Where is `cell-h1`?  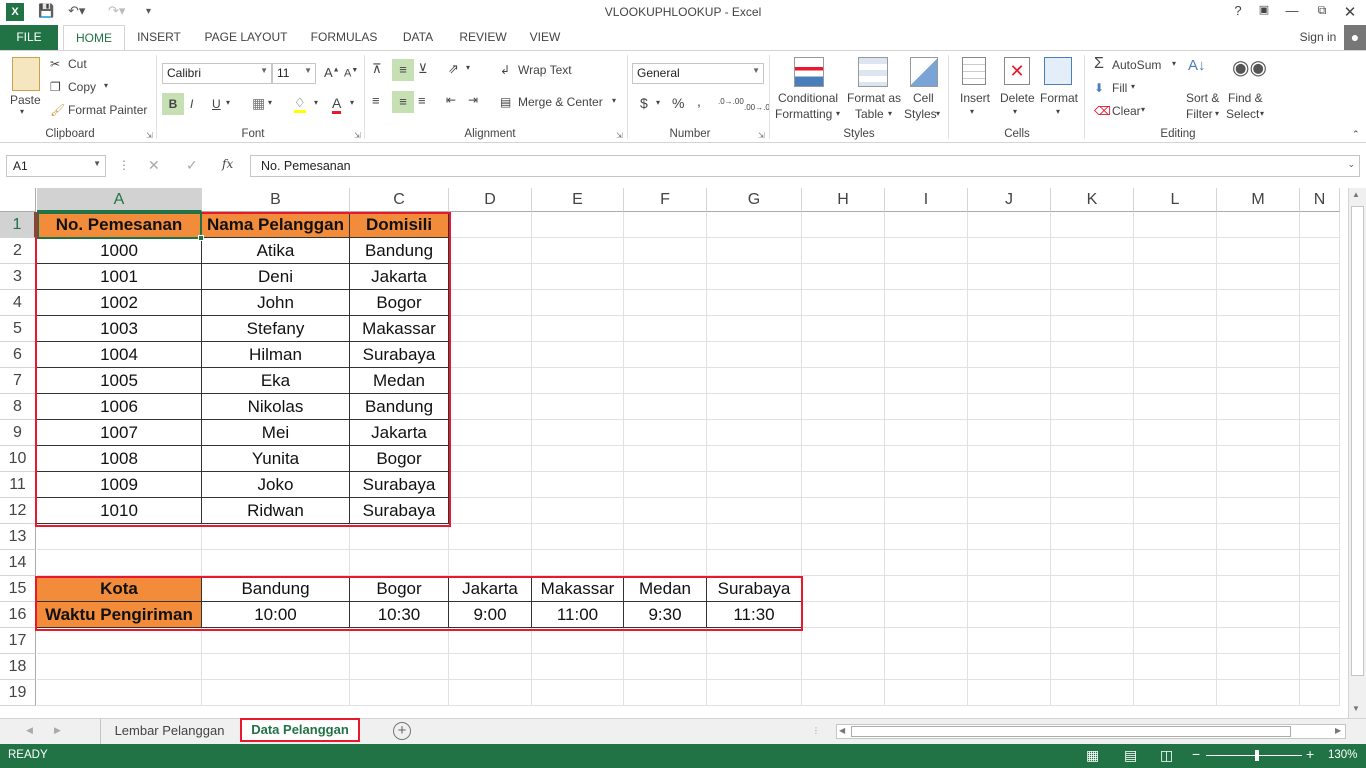 cell-h1 is located at coordinates (843, 225).